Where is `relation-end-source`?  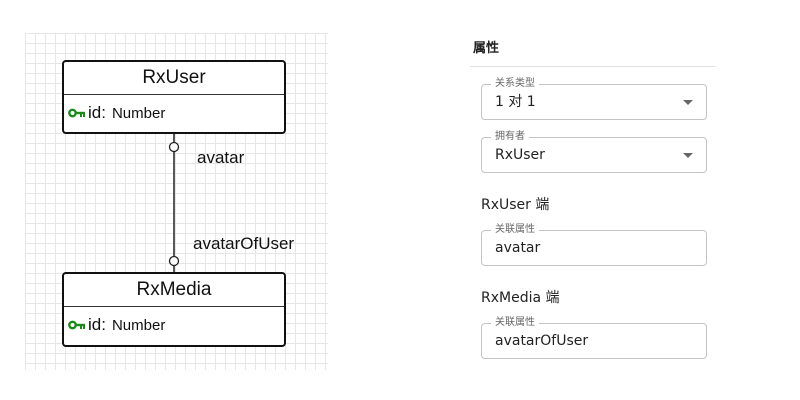 relation-end-source is located at coordinates (174, 147).